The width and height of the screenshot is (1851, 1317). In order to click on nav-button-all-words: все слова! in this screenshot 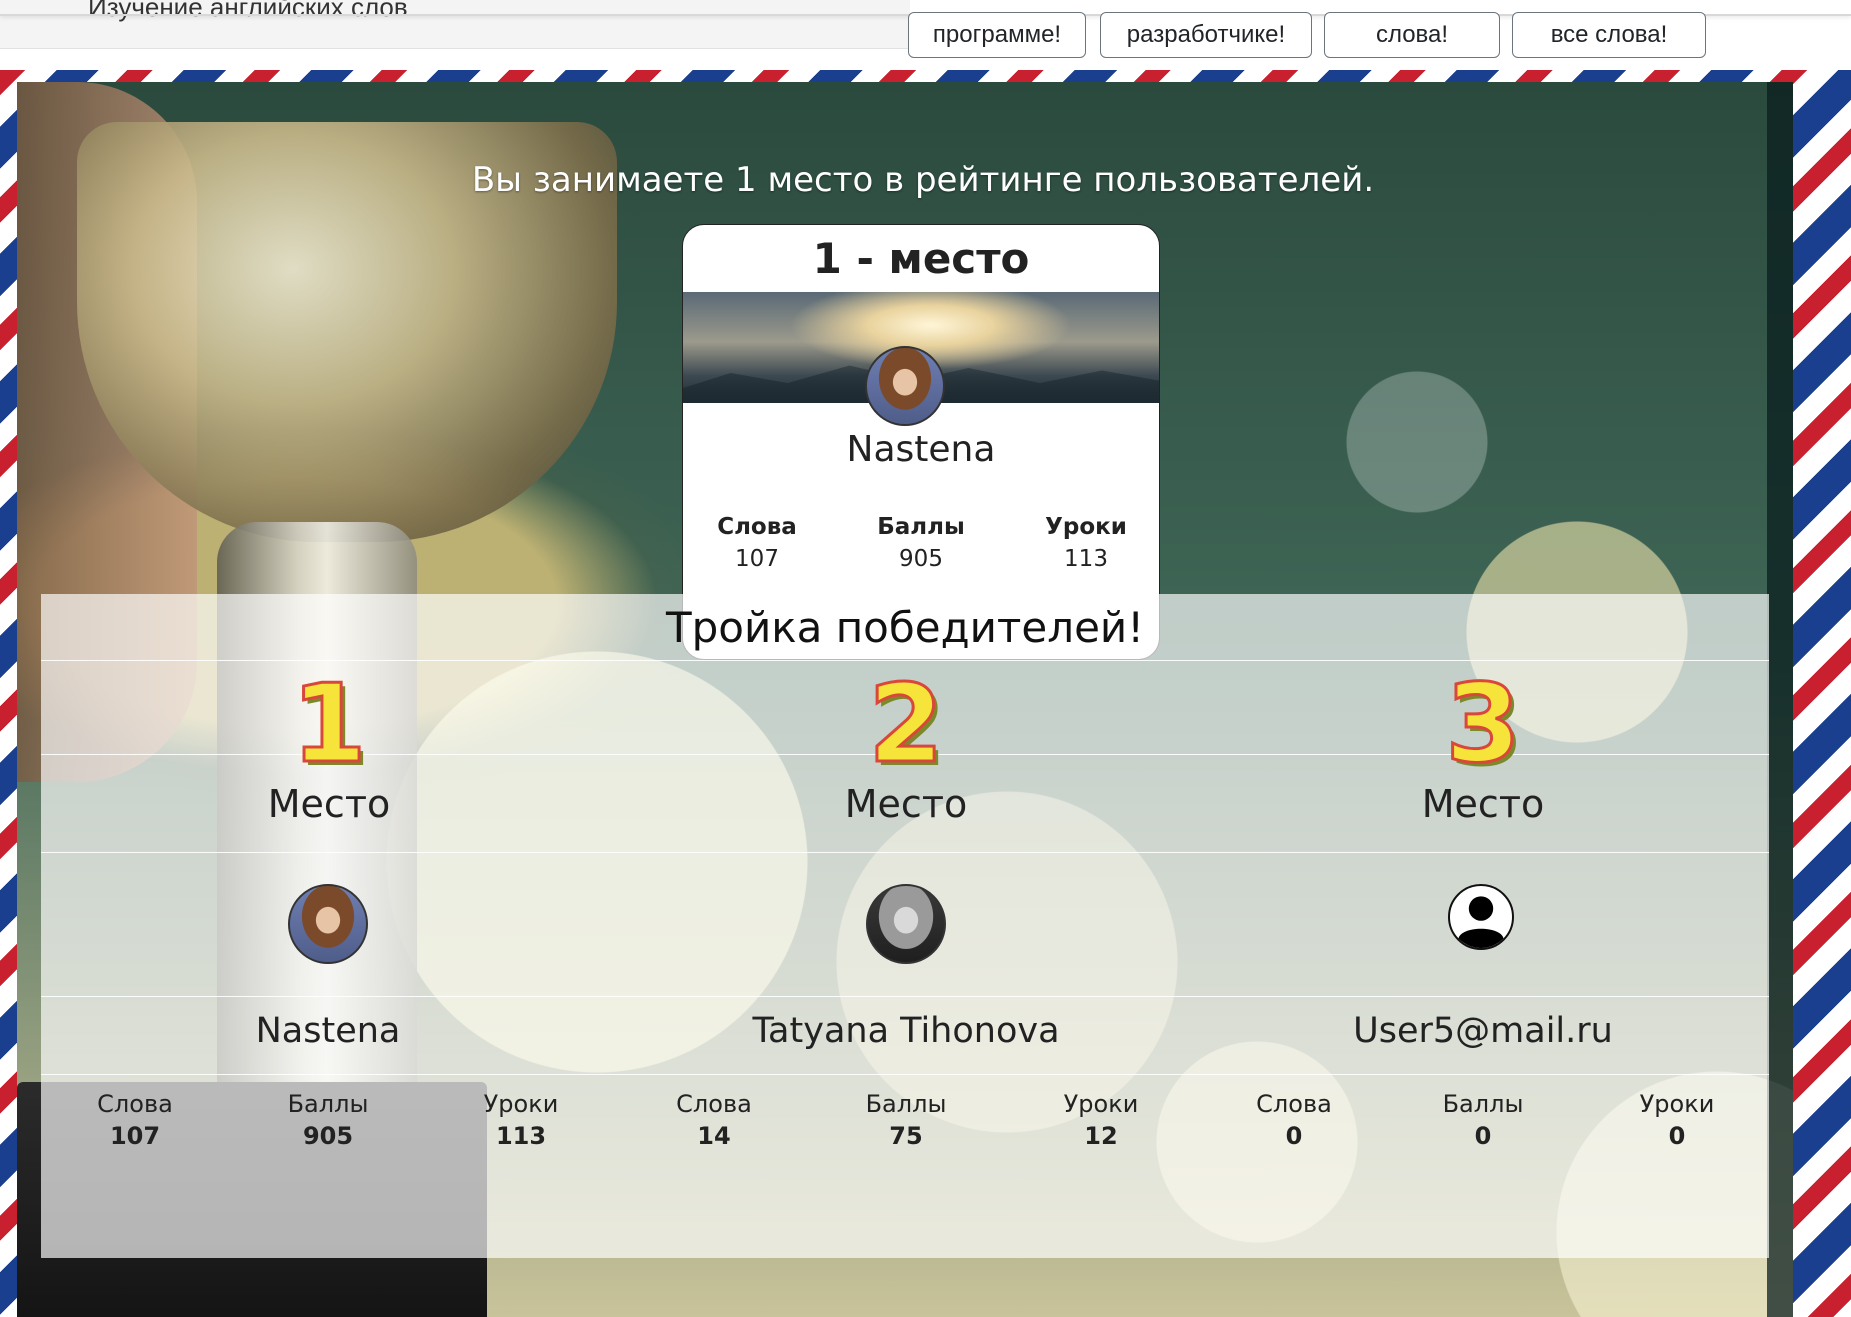, I will do `click(1609, 35)`.